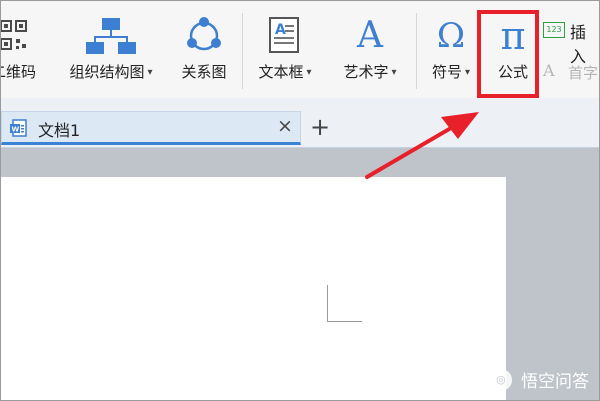  What do you see at coordinates (555, 382) in the screenshot?
I see `watermark-text: 悟空问答` at bounding box center [555, 382].